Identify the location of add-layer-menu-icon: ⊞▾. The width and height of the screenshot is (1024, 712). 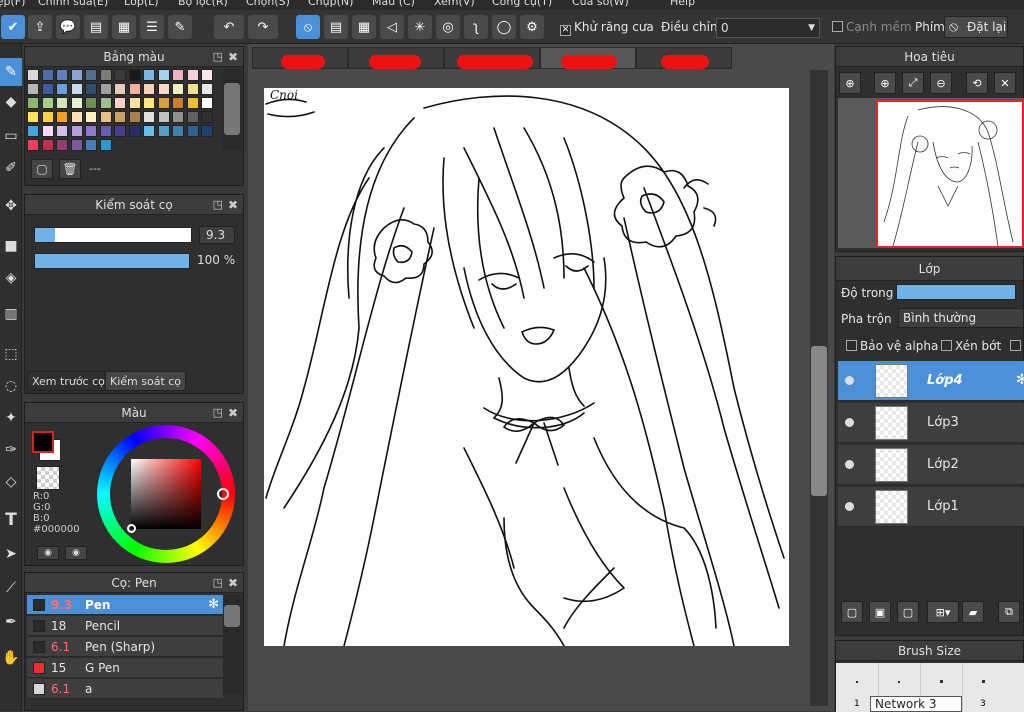
(943, 612).